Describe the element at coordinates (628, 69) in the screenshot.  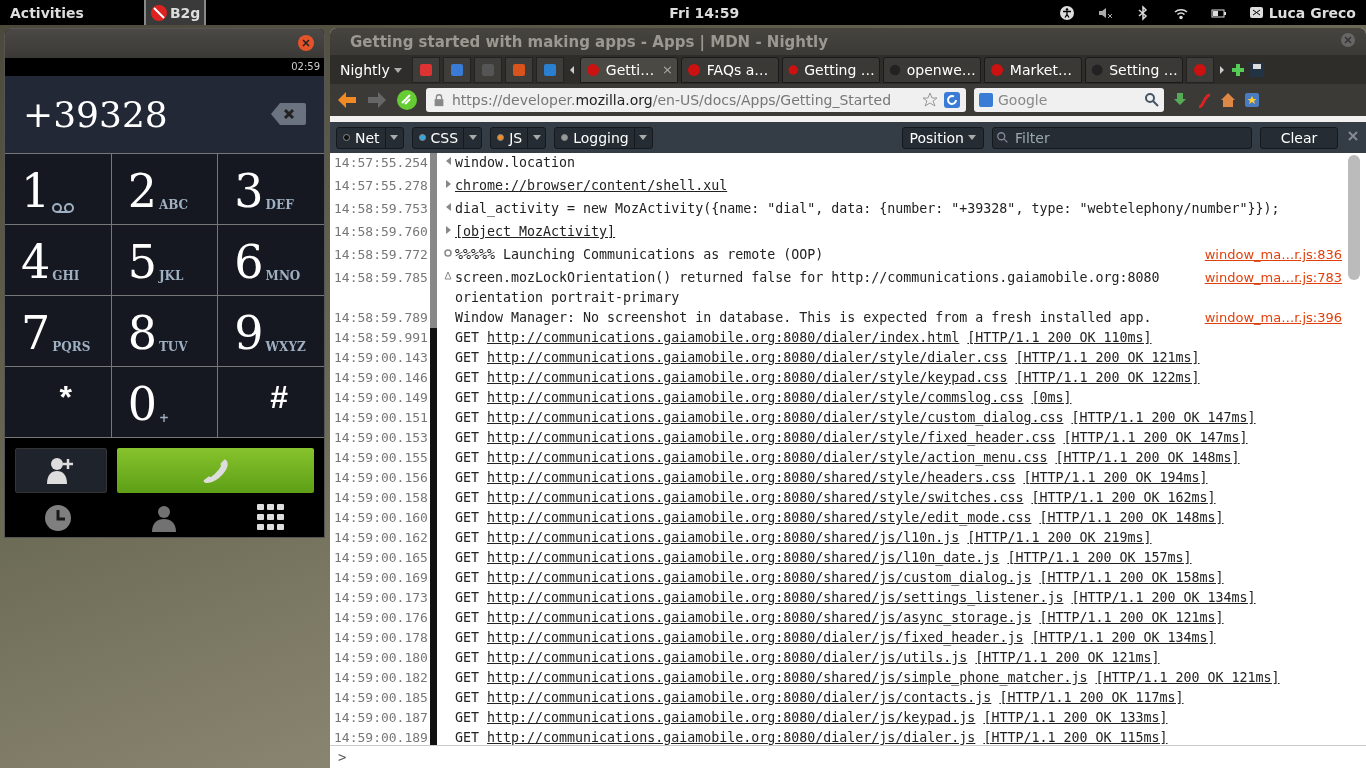
I see `browser-tab: Getti… ×` at that location.